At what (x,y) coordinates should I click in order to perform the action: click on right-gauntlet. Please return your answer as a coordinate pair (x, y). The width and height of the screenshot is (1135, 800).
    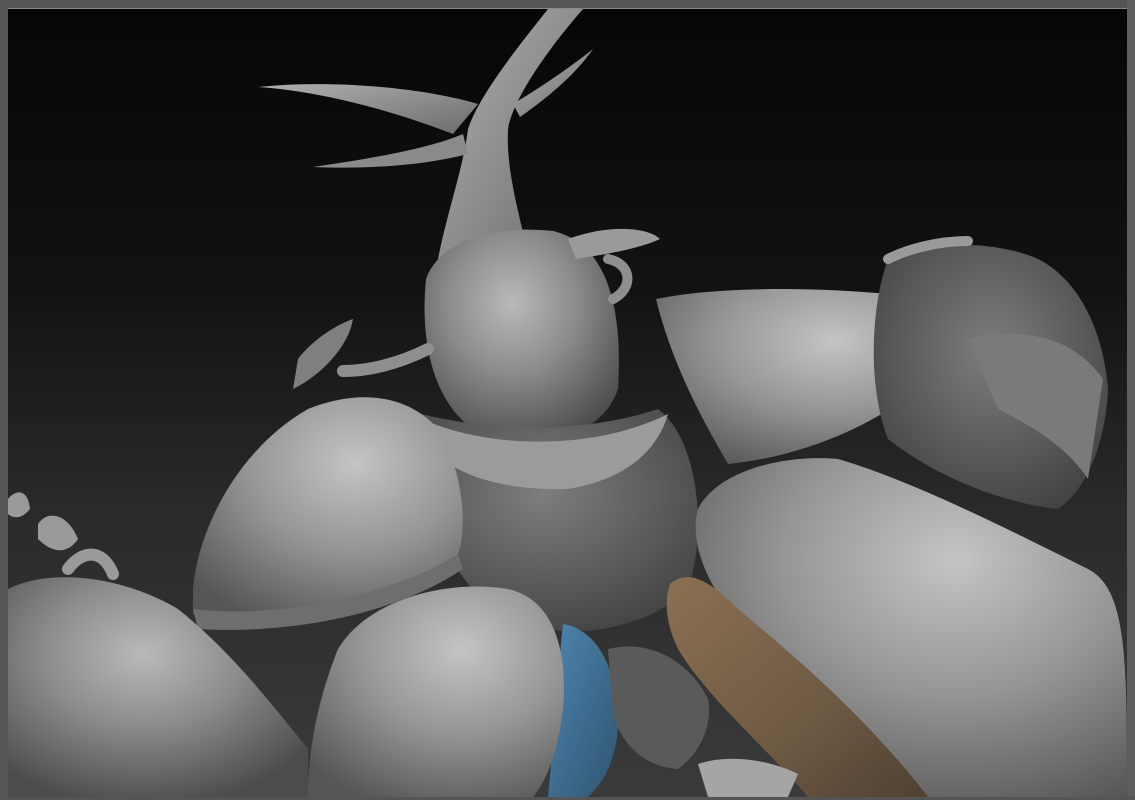
    Looking at the image, I should click on (990, 372).